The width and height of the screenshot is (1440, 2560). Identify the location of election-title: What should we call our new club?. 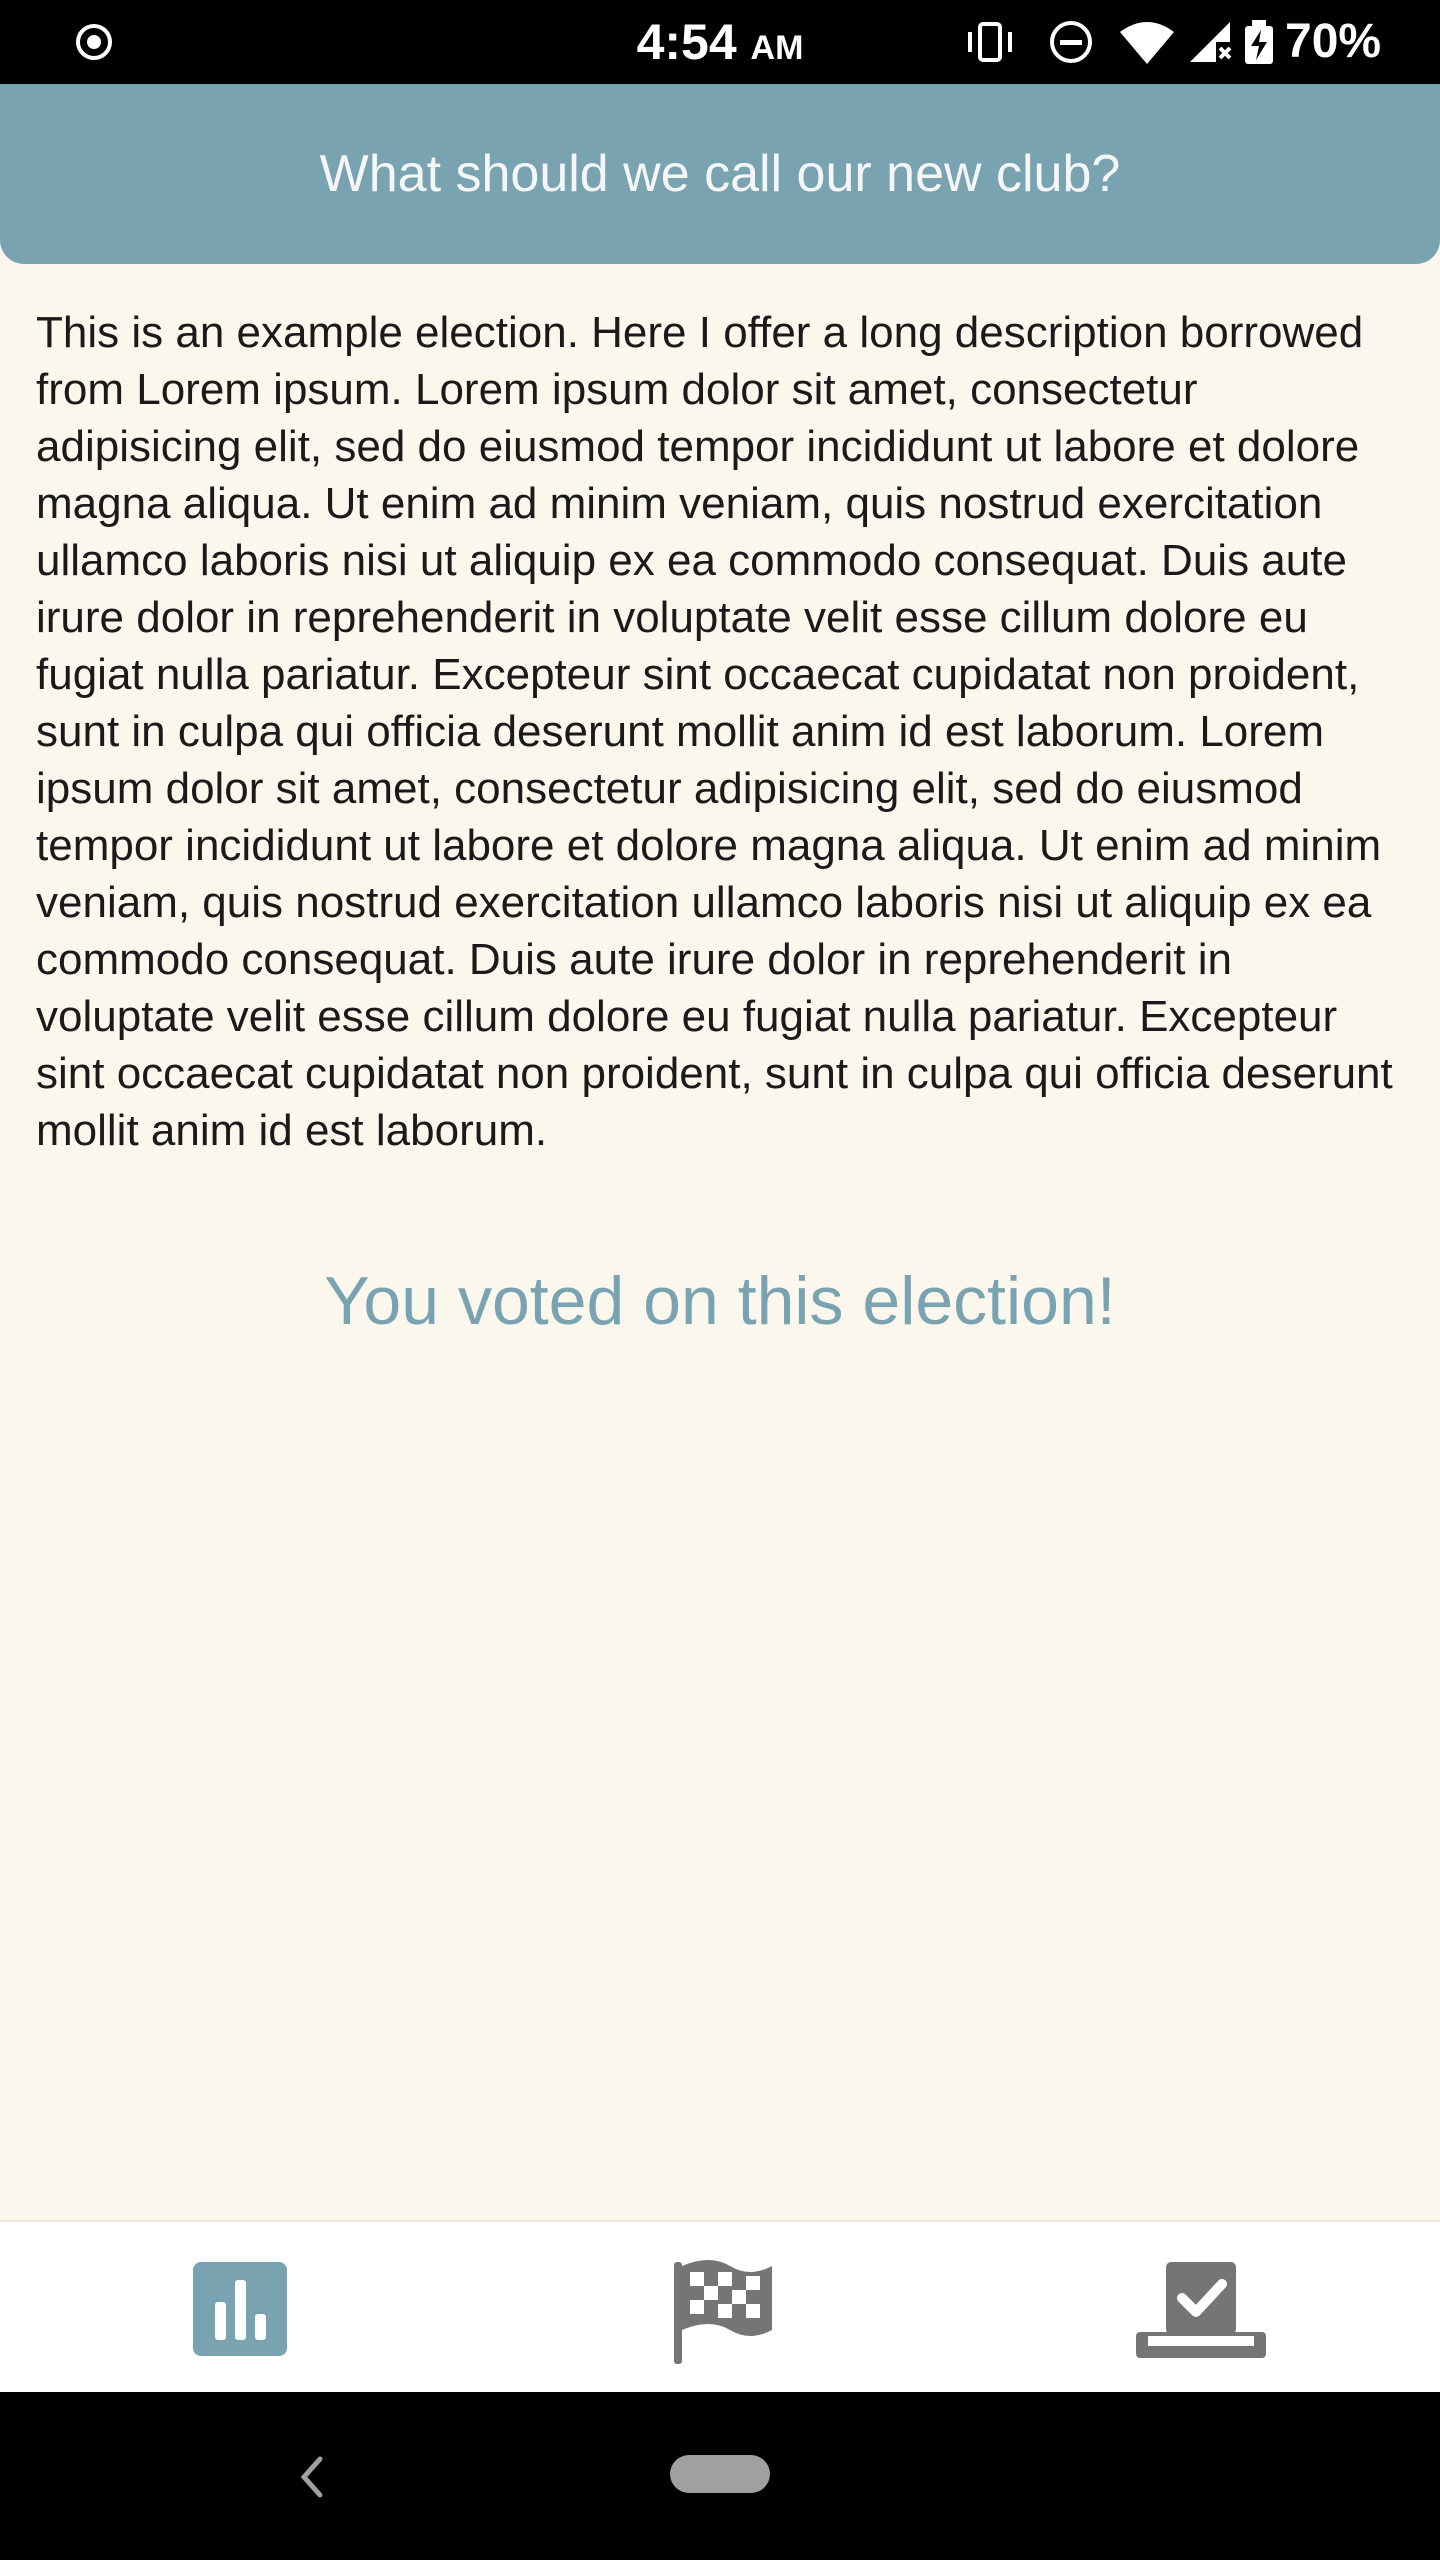
(720, 174).